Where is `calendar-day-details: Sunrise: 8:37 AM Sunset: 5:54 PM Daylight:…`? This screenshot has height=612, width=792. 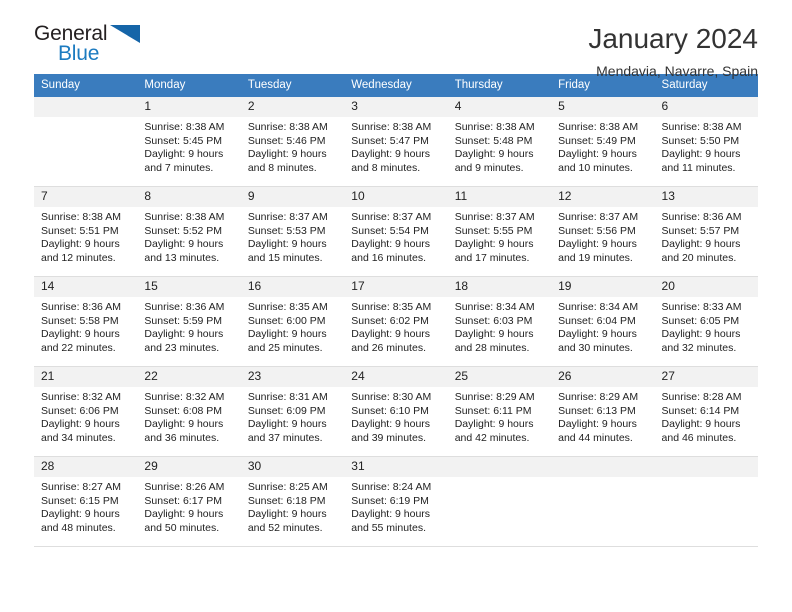
calendar-day-details: Sunrise: 8:37 AM Sunset: 5:54 PM Daylight:… is located at coordinates (395, 236).